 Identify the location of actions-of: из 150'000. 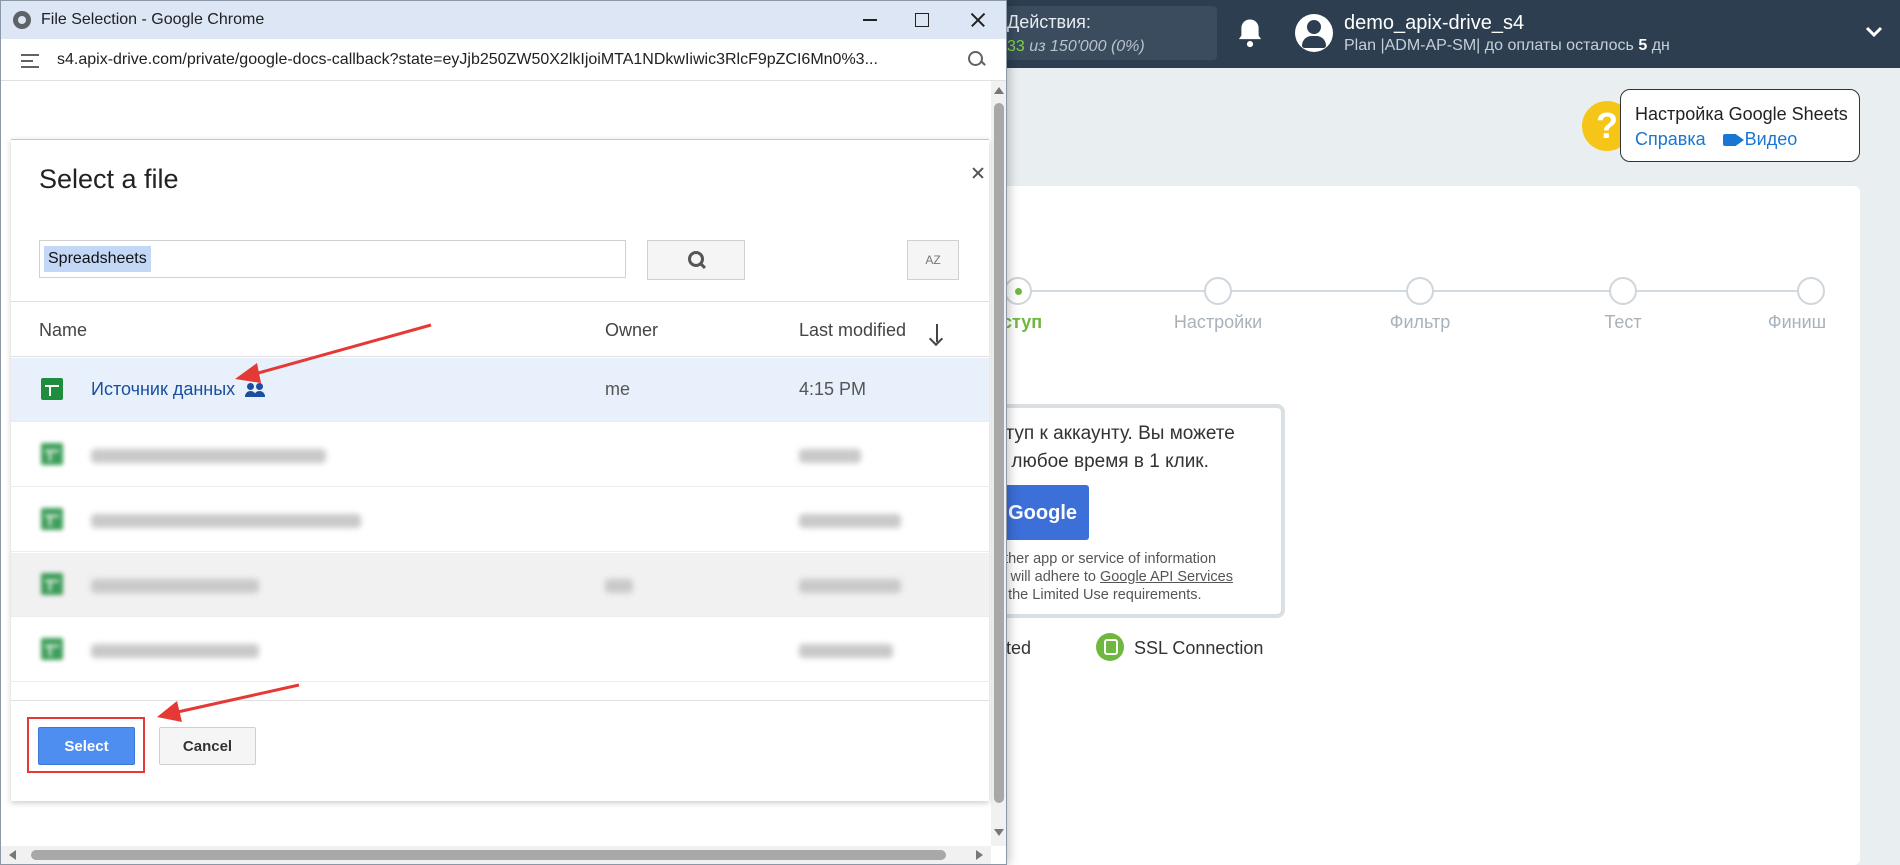
(1068, 46).